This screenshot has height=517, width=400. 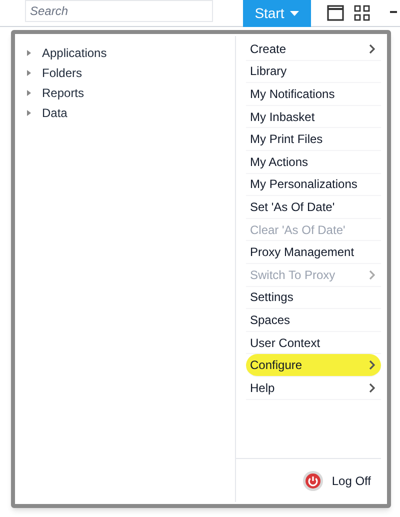 What do you see at coordinates (313, 72) in the screenshot?
I see `menu-item: Library` at bounding box center [313, 72].